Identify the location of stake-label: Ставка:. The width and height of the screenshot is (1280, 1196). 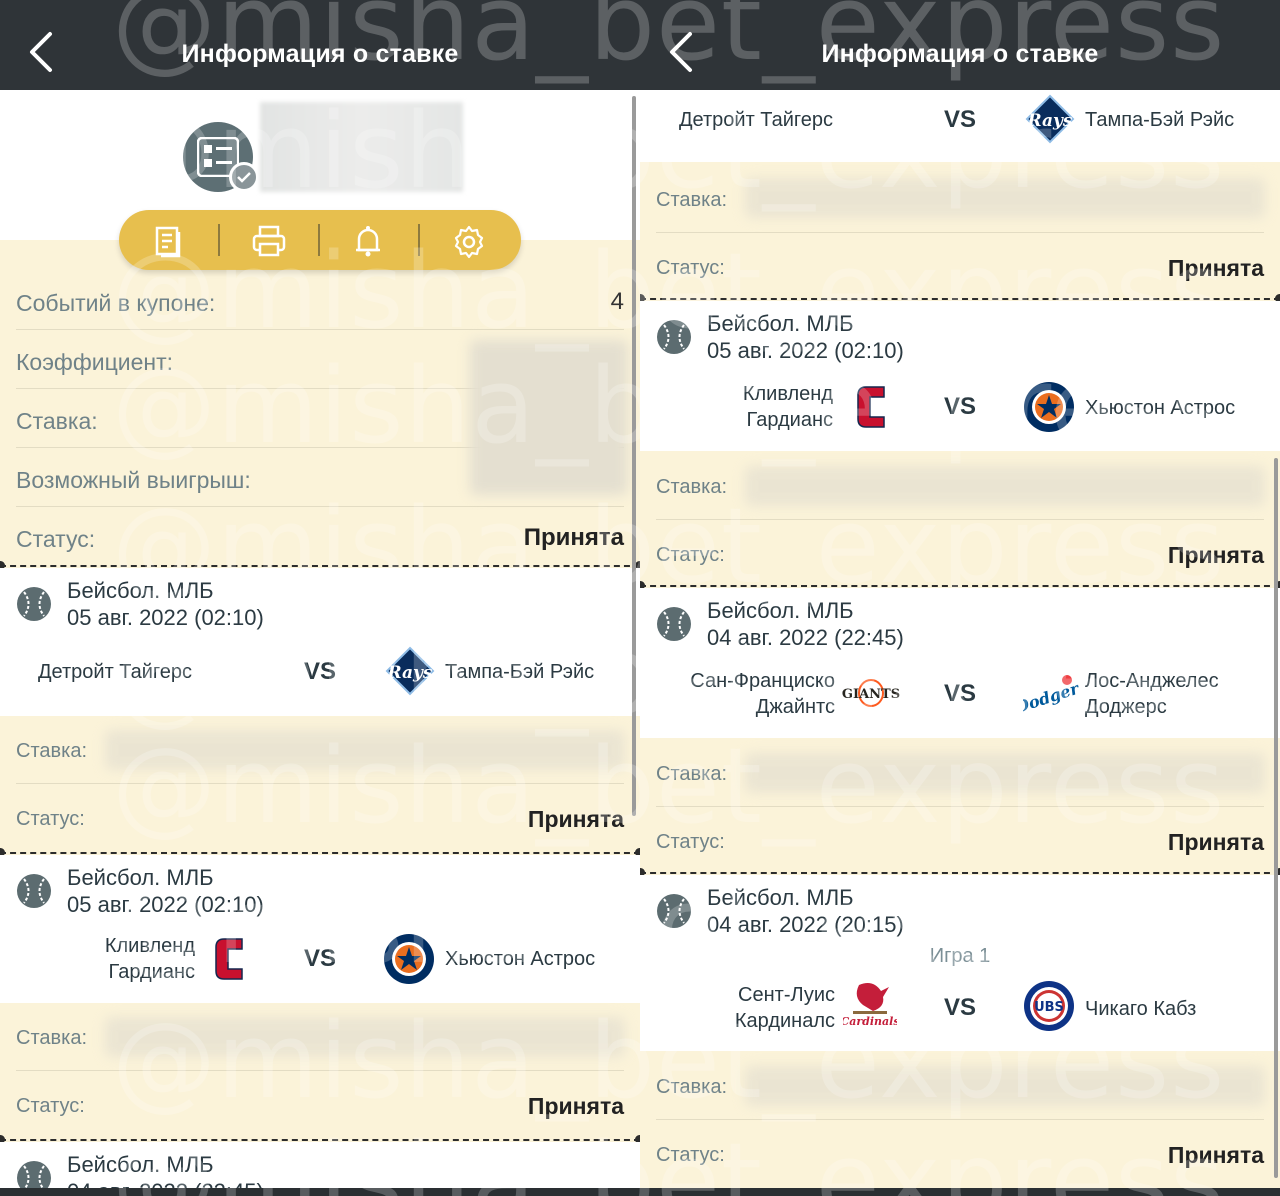
(57, 421).